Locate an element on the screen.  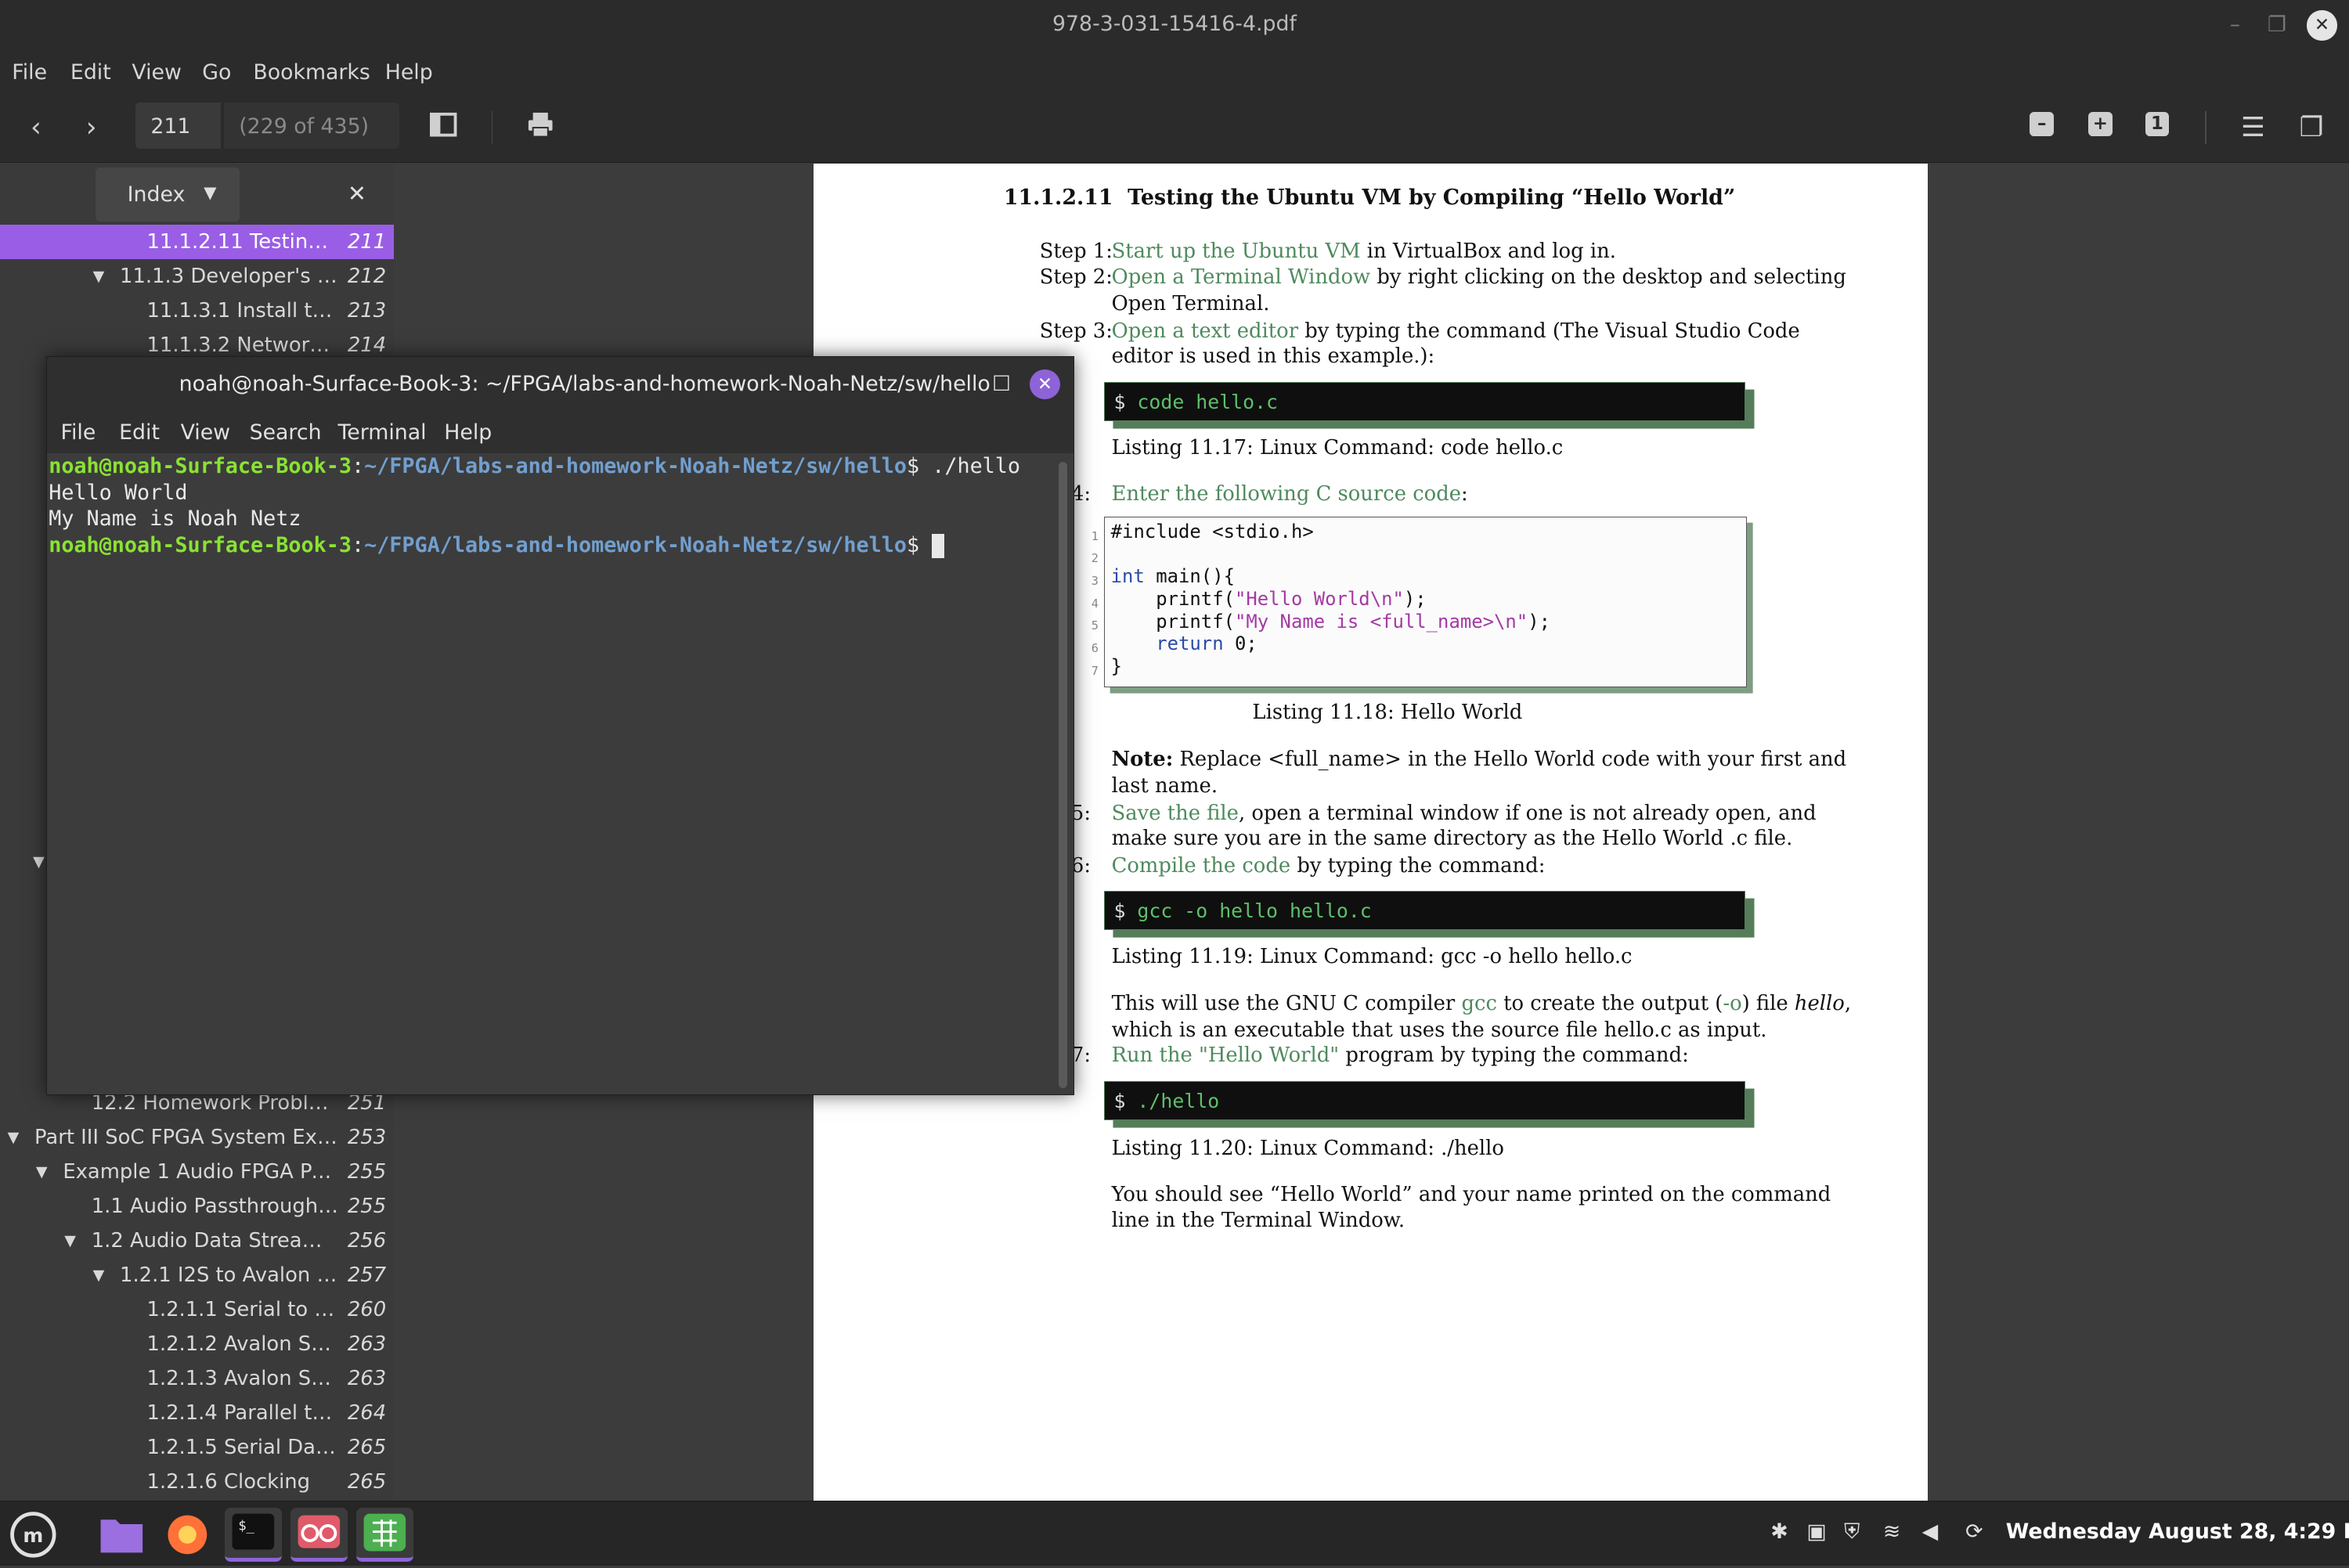
terminal-menu-terminal: Terminal is located at coordinates (381, 432).